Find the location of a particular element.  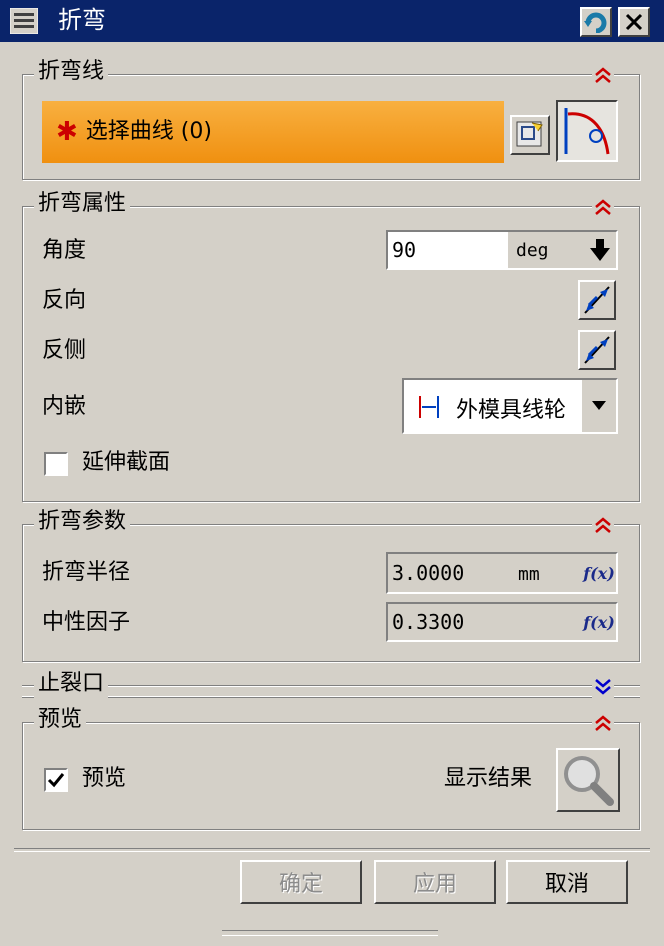

close-icon is located at coordinates (634, 22).